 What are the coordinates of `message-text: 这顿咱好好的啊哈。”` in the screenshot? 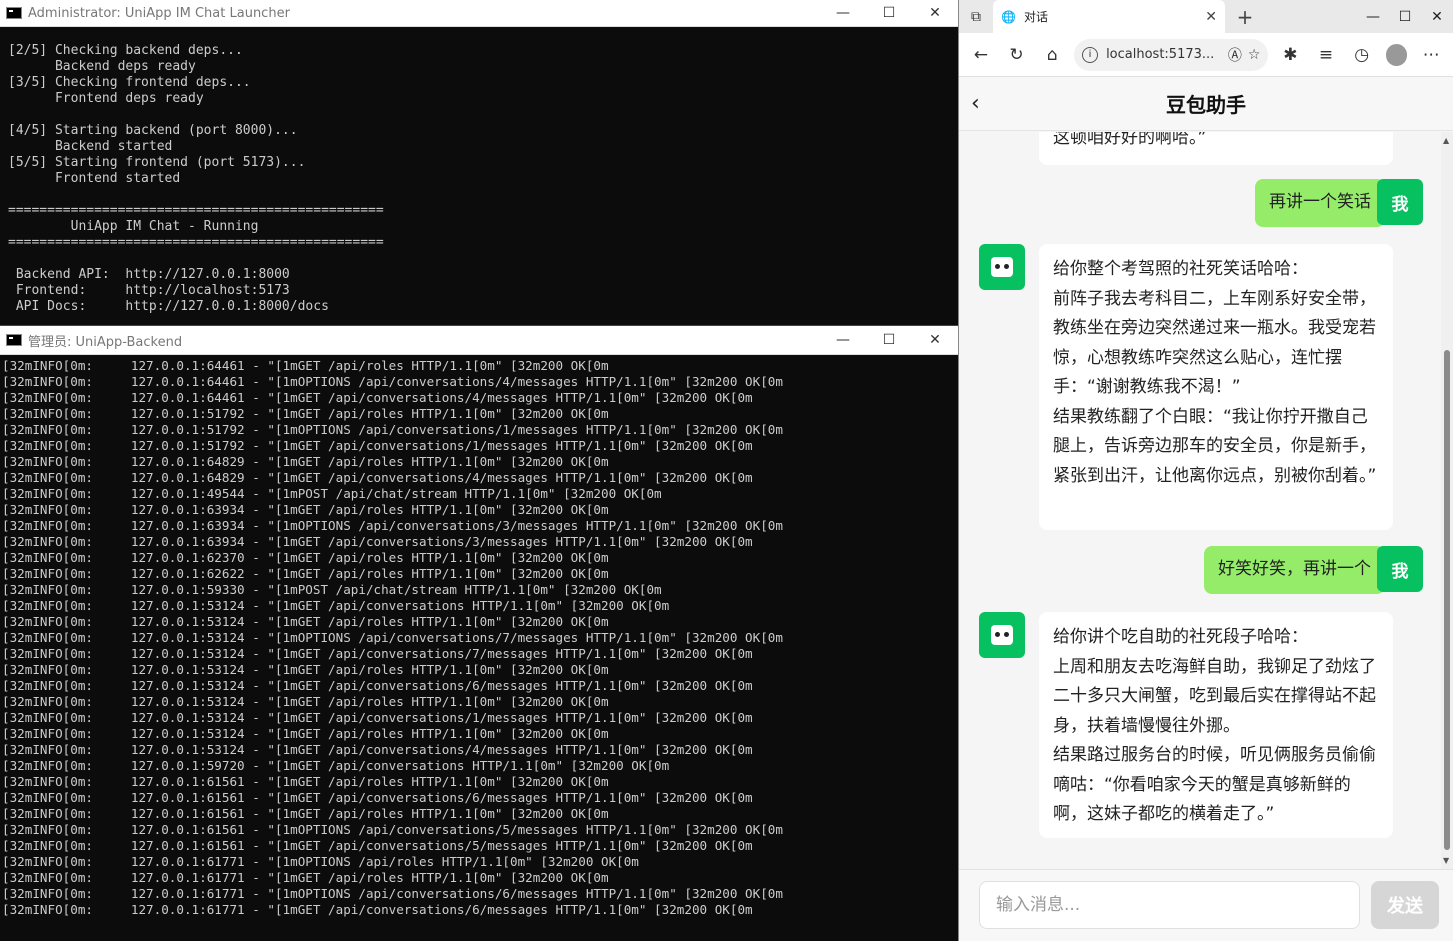 It's located at (1130, 140).